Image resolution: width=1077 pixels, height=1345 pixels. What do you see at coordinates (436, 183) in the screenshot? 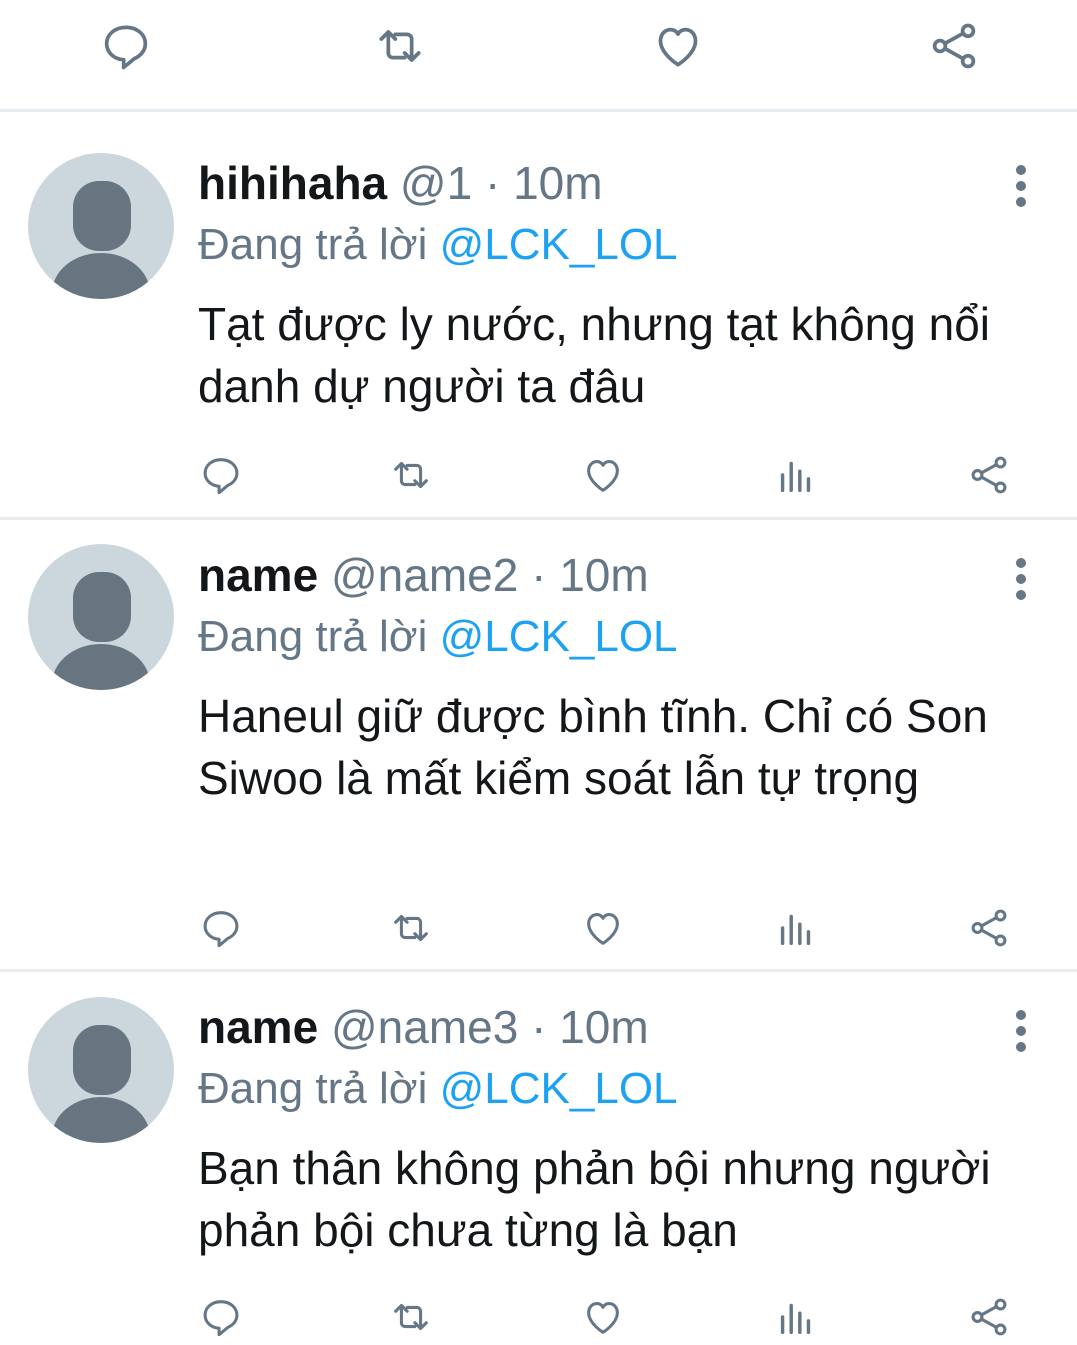
I see `handle: @1` at bounding box center [436, 183].